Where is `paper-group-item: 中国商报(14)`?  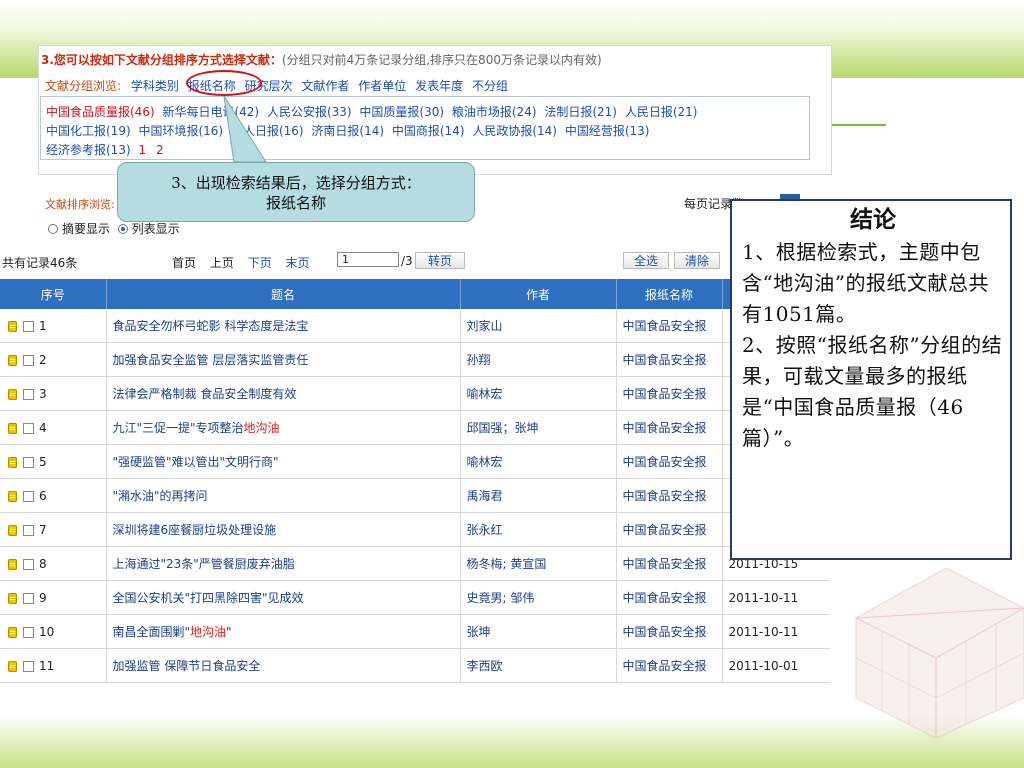
paper-group-item: 中国商报(14) is located at coordinates (428, 131).